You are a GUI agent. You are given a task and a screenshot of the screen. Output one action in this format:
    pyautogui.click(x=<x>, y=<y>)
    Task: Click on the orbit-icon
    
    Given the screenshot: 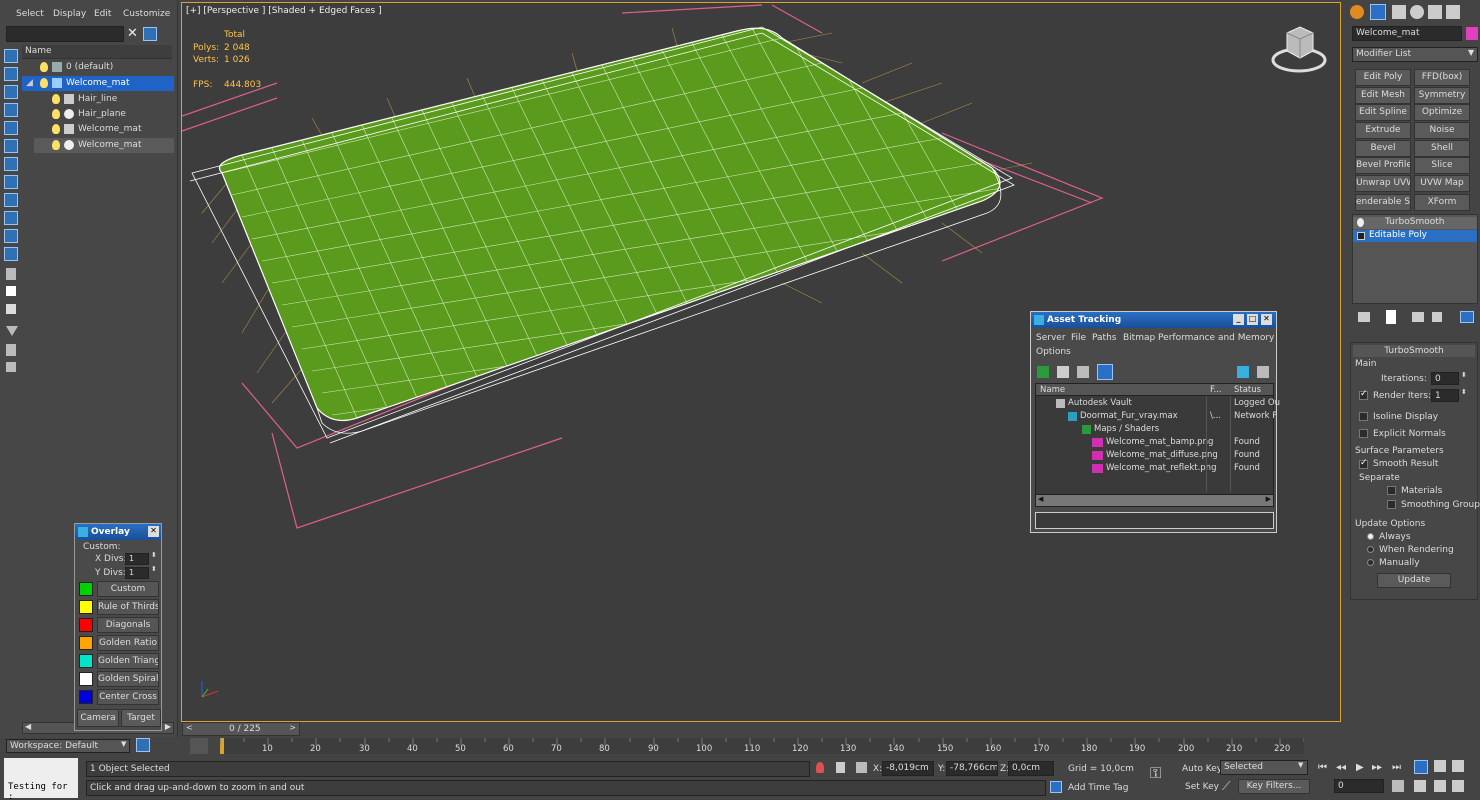 What is the action you would take?
    pyautogui.click(x=1458, y=786)
    